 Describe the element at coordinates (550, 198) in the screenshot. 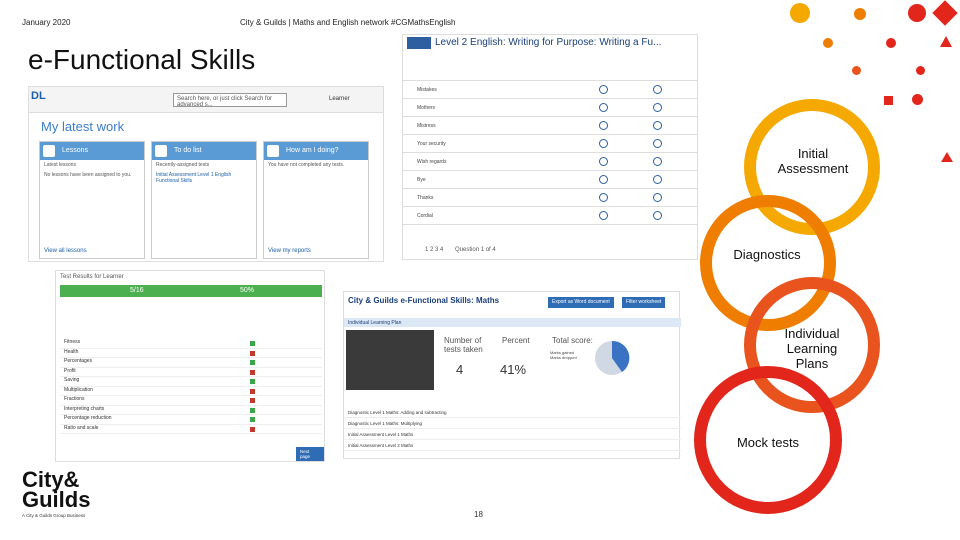

I see `question-row: Thanks` at that location.